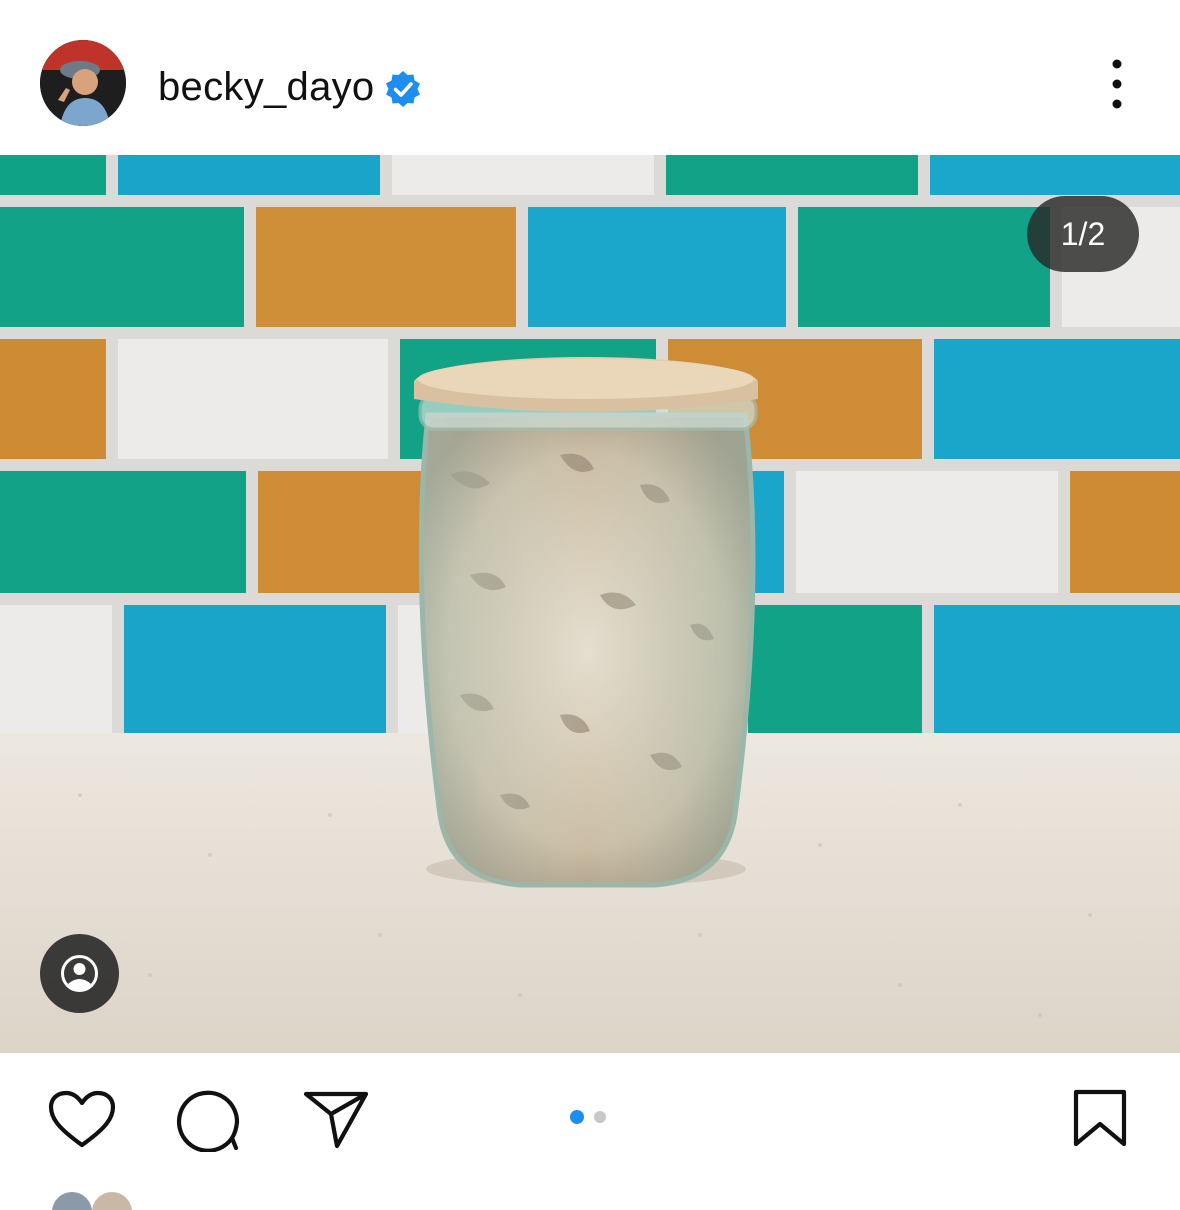  I want to click on verified-badge-icon, so click(403, 89).